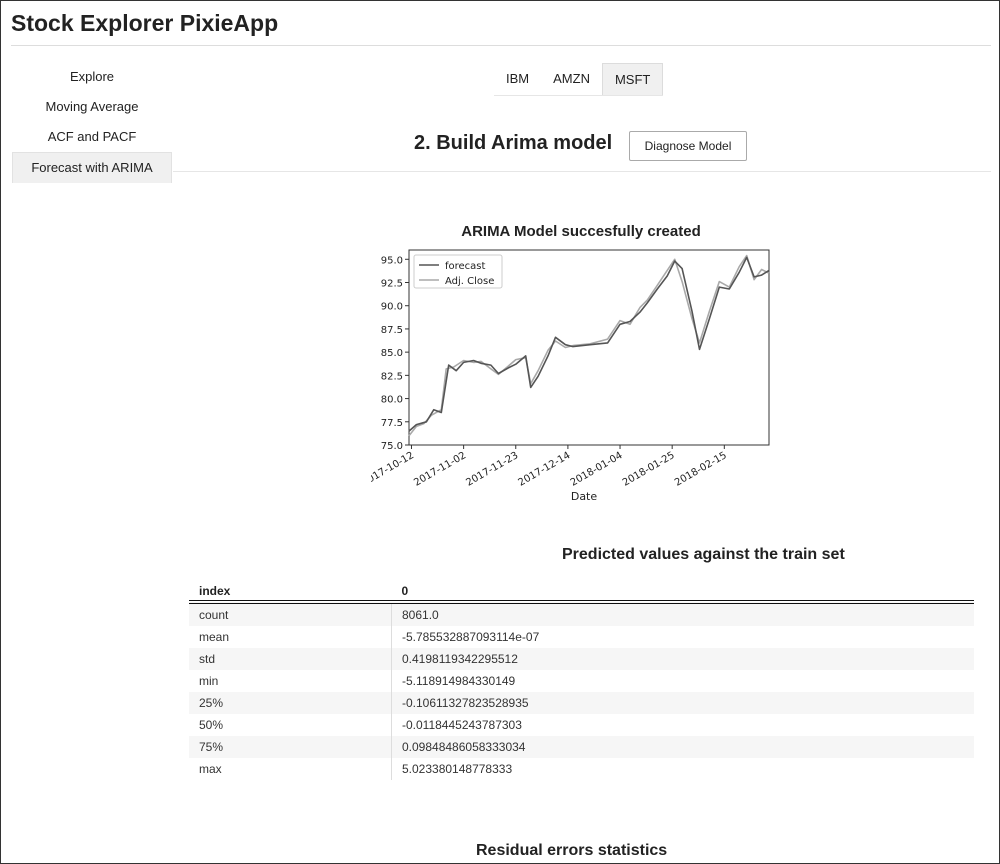  Describe the element at coordinates (92, 137) in the screenshot. I see `sidebar-item-acf-pacf: ACF and PACF` at that location.